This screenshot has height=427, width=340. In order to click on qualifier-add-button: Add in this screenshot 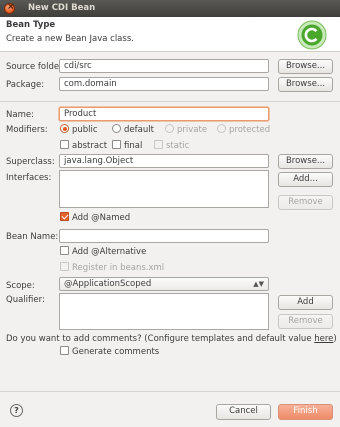, I will do `click(305, 302)`.